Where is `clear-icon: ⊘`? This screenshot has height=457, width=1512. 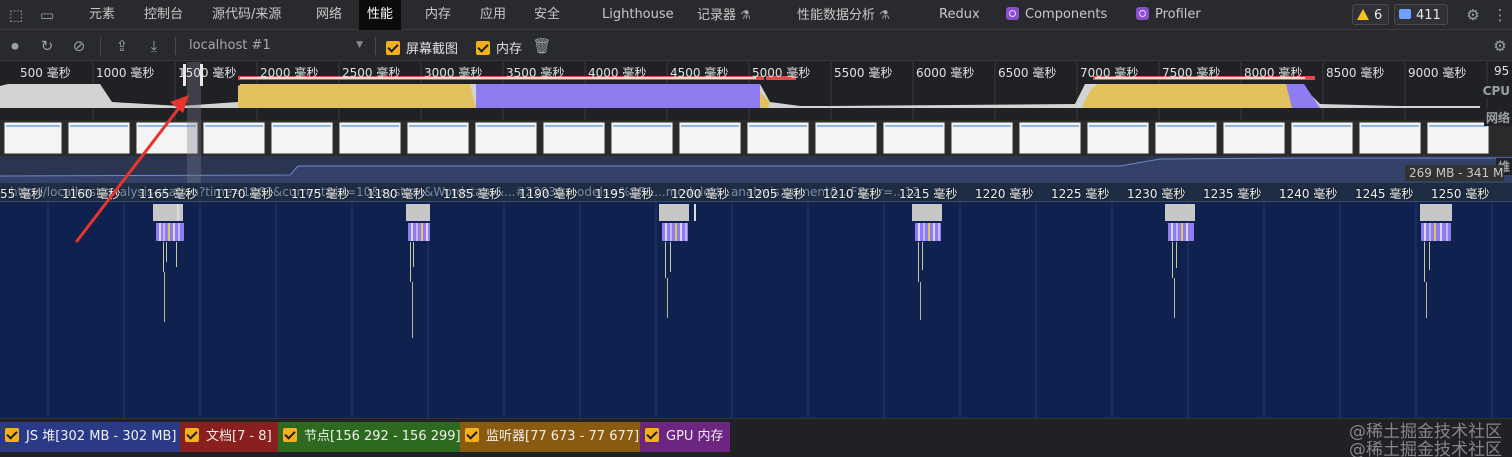
clear-icon: ⊘ is located at coordinates (79, 46).